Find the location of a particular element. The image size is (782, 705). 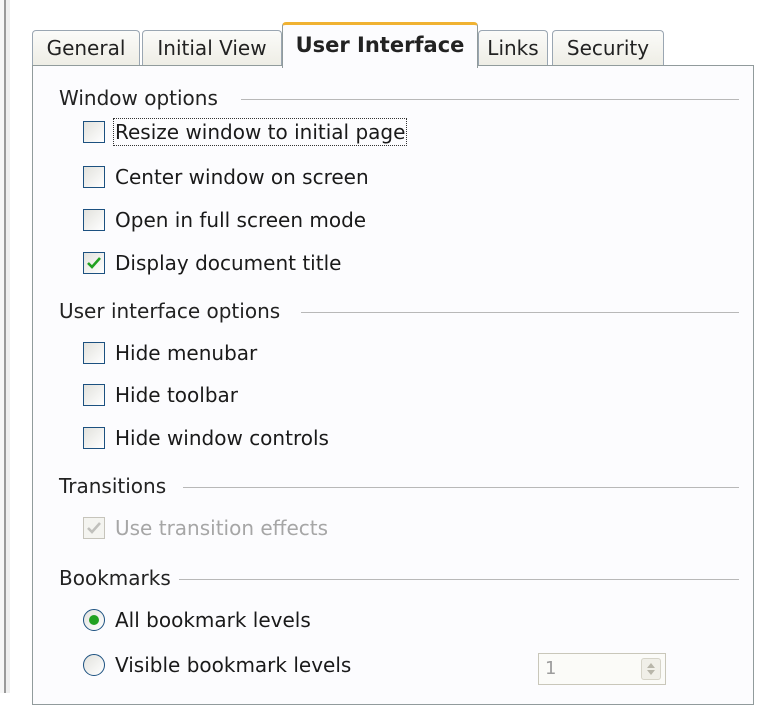

hide-menubar-checkbox is located at coordinates (94, 353).